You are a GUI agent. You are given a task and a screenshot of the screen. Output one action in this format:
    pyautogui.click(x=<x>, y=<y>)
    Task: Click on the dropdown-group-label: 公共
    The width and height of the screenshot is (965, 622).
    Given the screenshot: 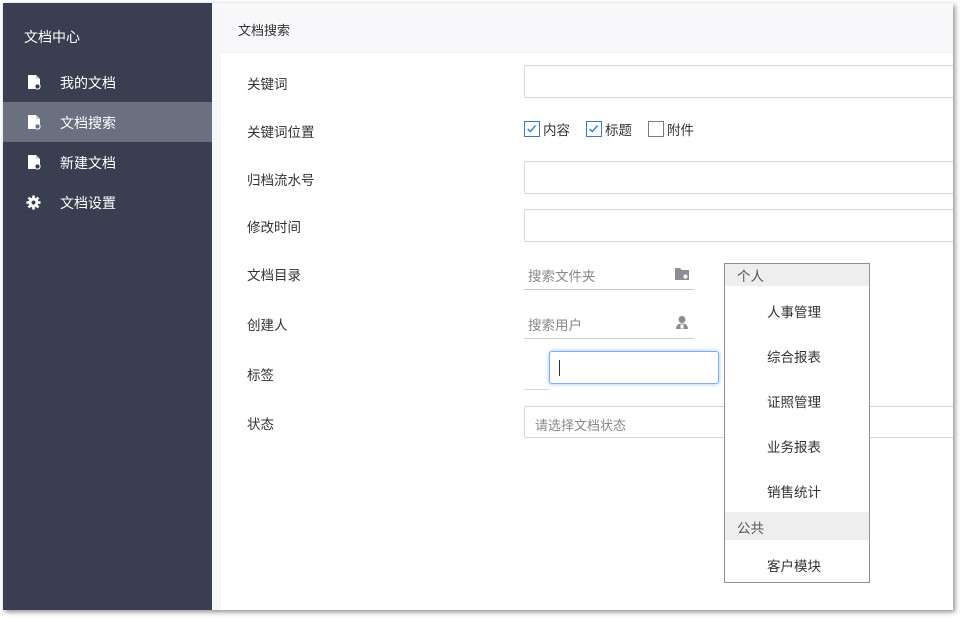 What is the action you would take?
    pyautogui.click(x=750, y=529)
    